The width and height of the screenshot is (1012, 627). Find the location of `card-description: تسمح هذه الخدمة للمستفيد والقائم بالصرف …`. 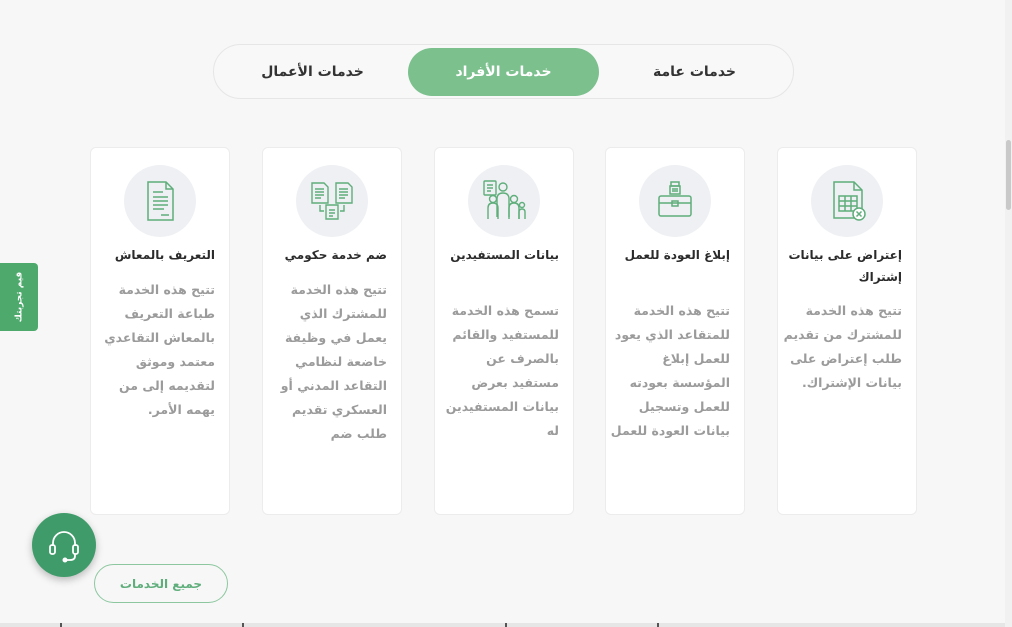

card-description: تسمح هذه الخدمة للمستفيد والقائم بالصرف … is located at coordinates (502, 370).